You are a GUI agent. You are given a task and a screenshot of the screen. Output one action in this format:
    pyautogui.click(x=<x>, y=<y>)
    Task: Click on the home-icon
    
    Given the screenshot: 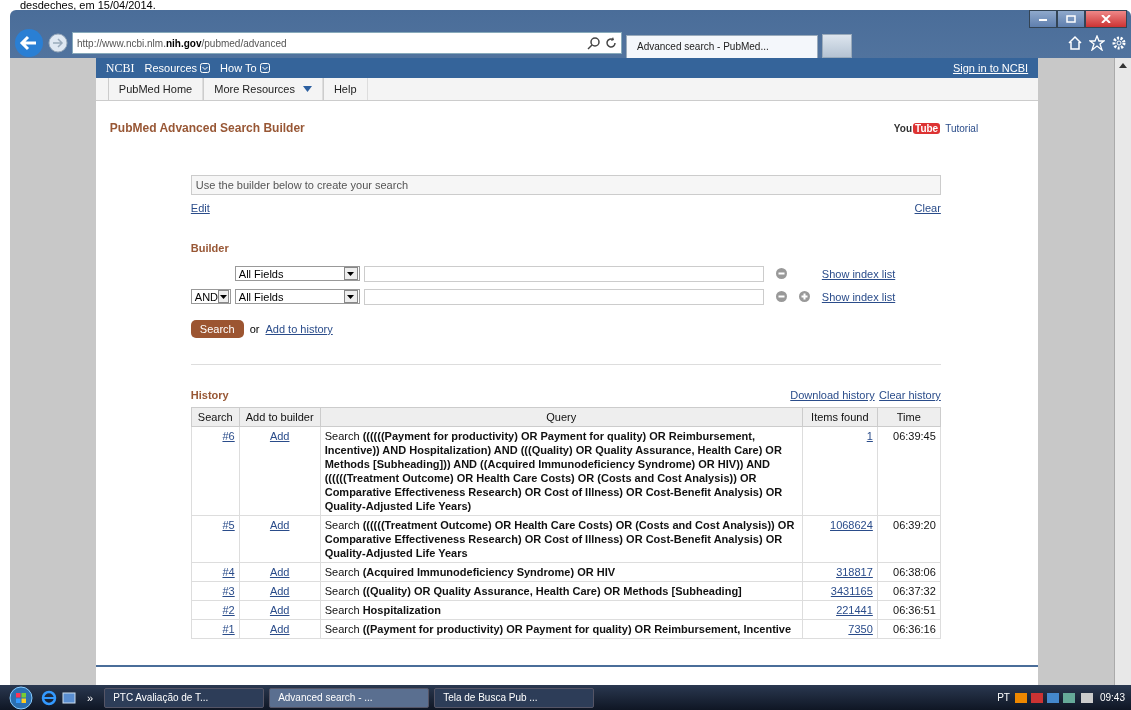 What is the action you would take?
    pyautogui.click(x=1075, y=43)
    